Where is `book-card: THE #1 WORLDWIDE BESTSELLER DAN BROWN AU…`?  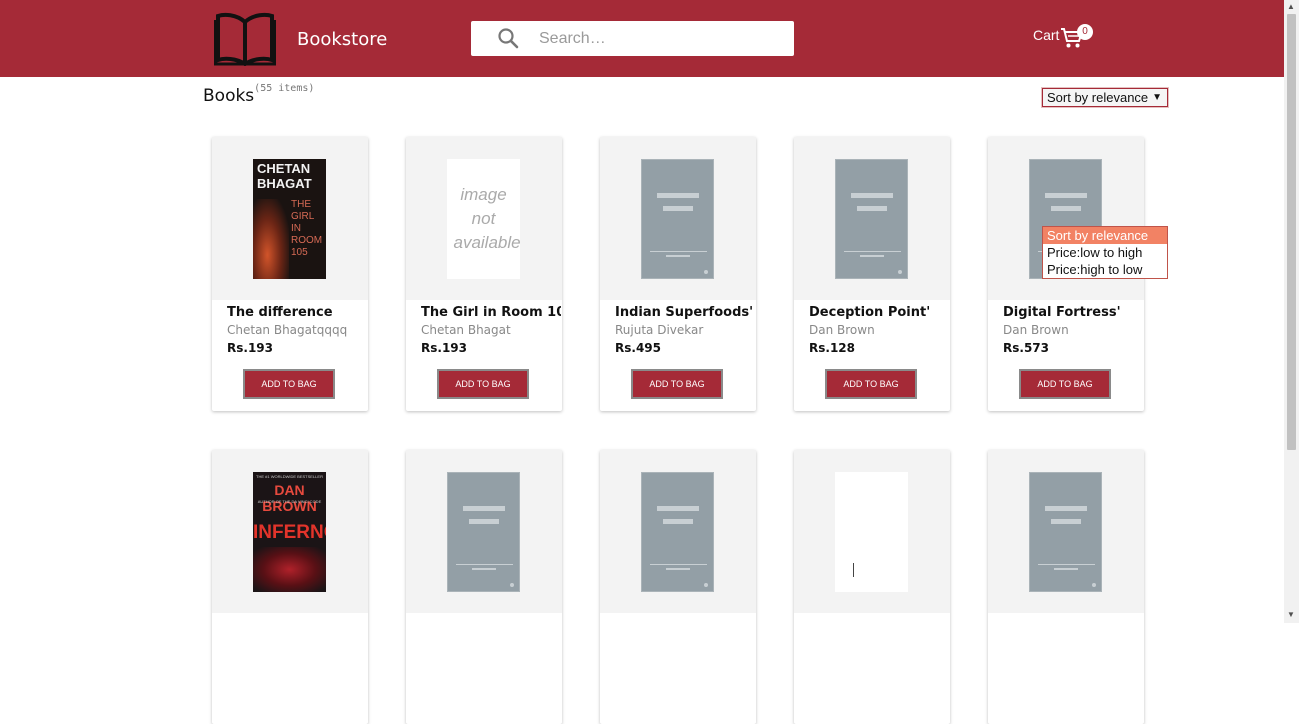
book-card: THE #1 WORLDWIDE BESTSELLER DAN BROWN AU… is located at coordinates (290, 587).